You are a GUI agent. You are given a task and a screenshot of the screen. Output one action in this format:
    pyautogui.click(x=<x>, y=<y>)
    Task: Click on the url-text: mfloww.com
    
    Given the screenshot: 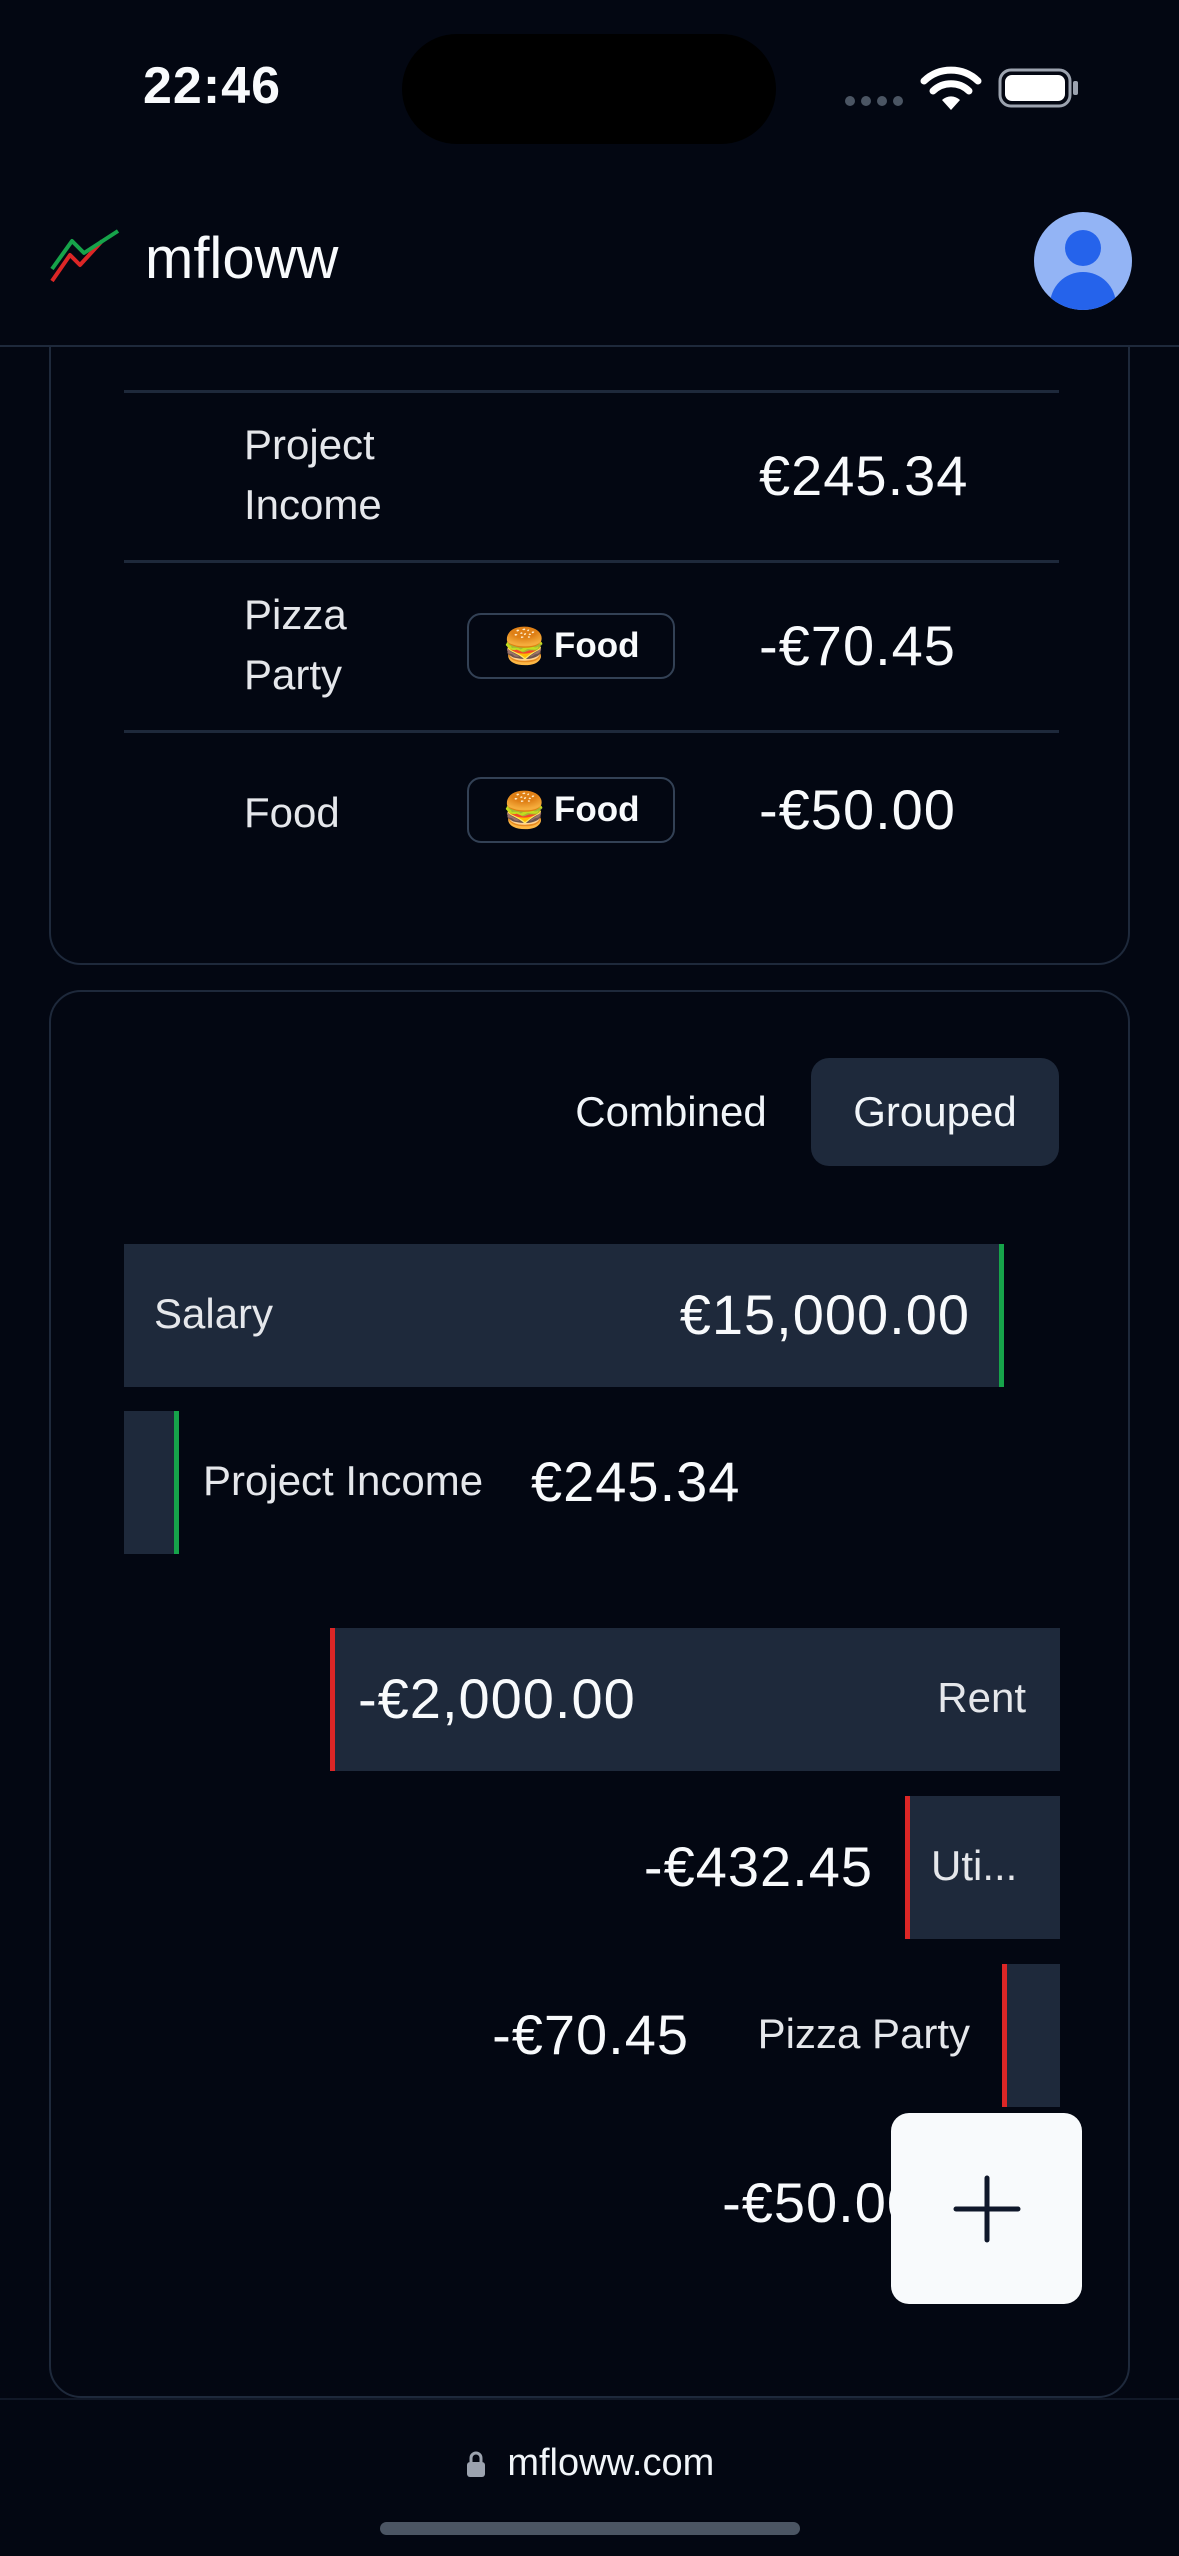 What is the action you would take?
    pyautogui.click(x=611, y=2463)
    